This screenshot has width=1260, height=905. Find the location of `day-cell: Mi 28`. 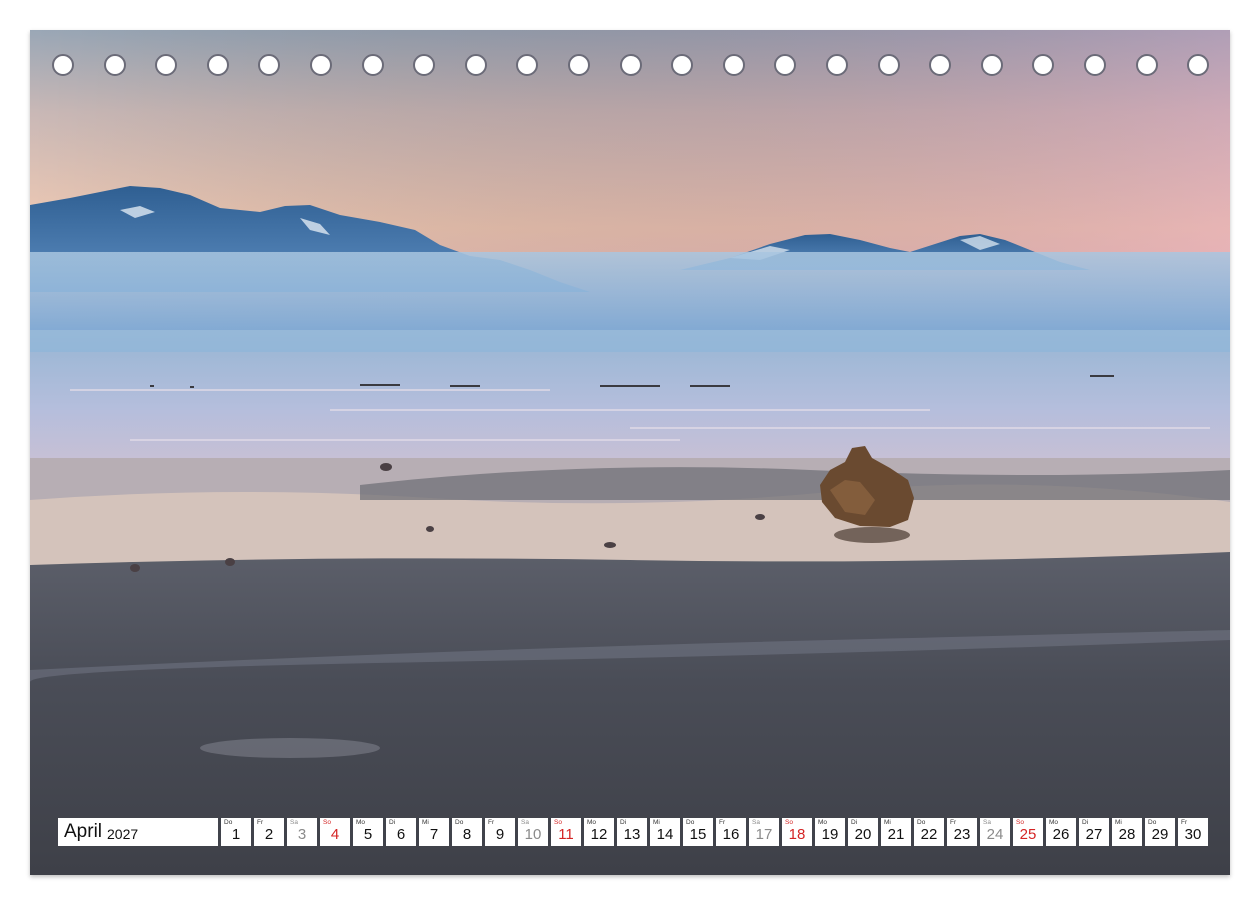

day-cell: Mi 28 is located at coordinates (1127, 832).